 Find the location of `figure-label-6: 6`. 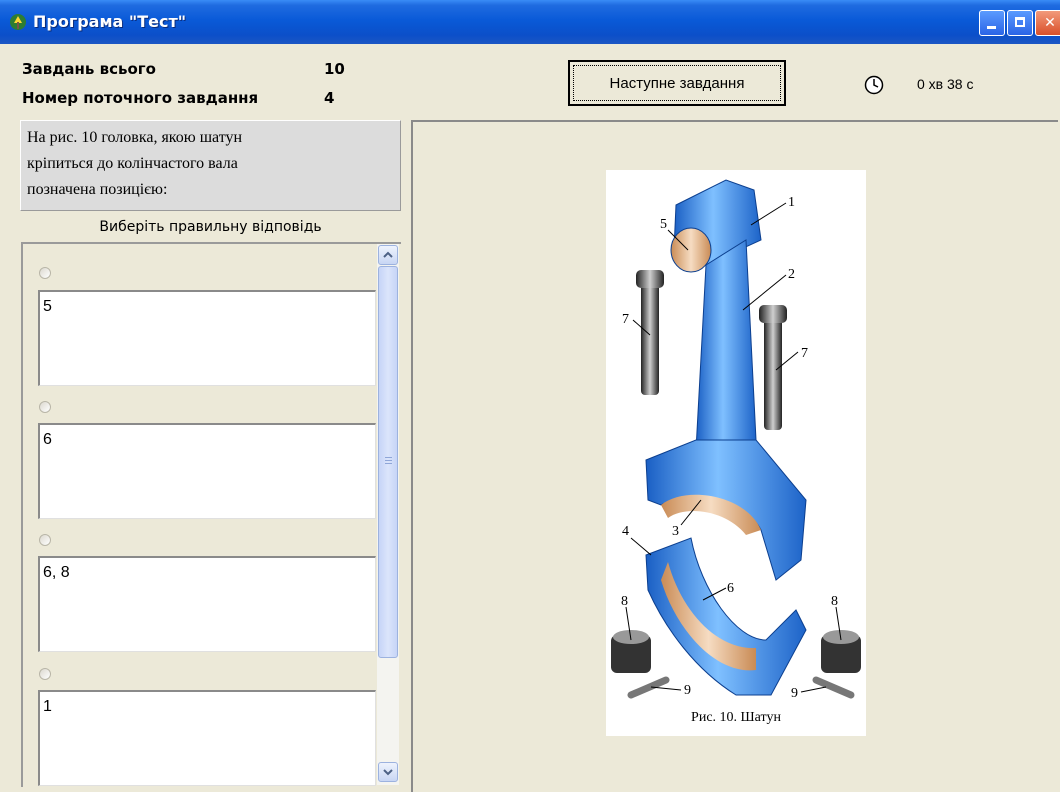

figure-label-6: 6 is located at coordinates (730, 588).